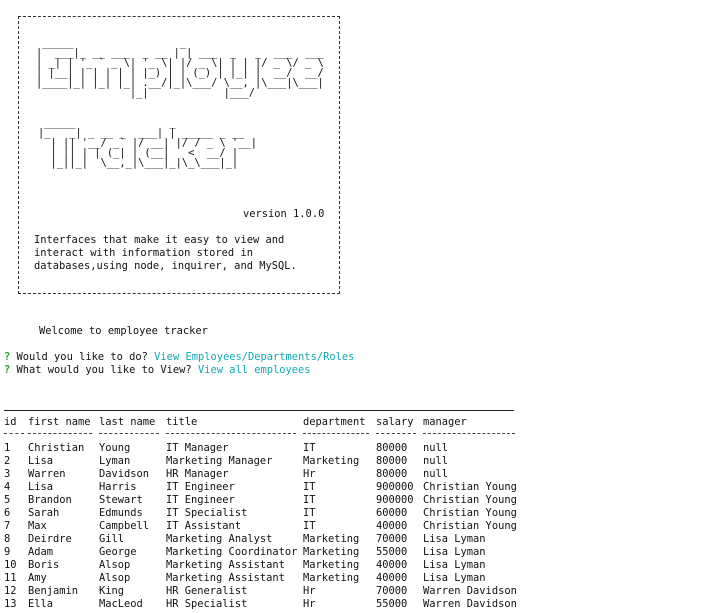  Describe the element at coordinates (284, 214) in the screenshot. I see `version-text: version 1.0.0` at that location.